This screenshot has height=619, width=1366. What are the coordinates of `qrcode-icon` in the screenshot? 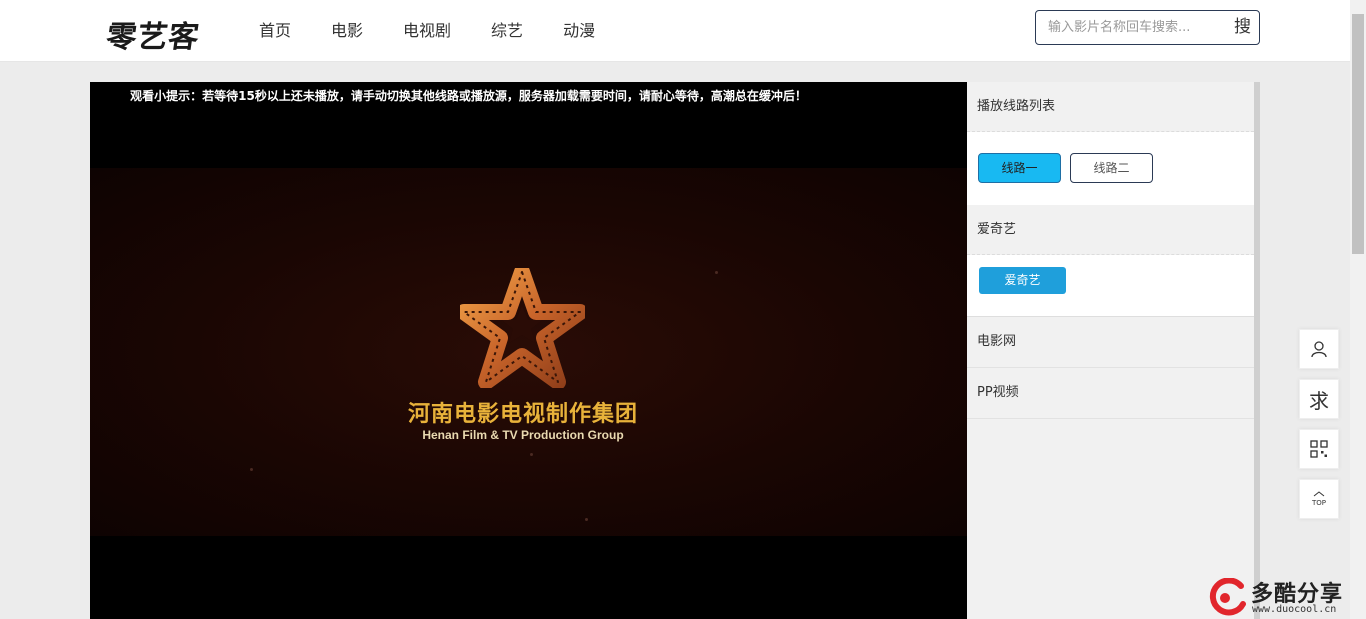 It's located at (1319, 449).